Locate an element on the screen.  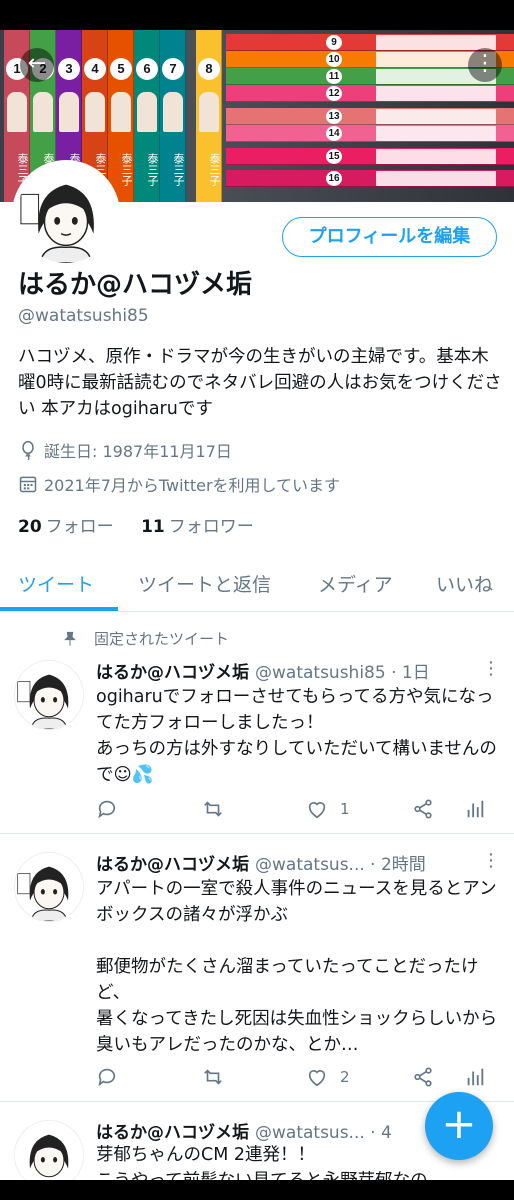
like-count: 1 is located at coordinates (345, 809).